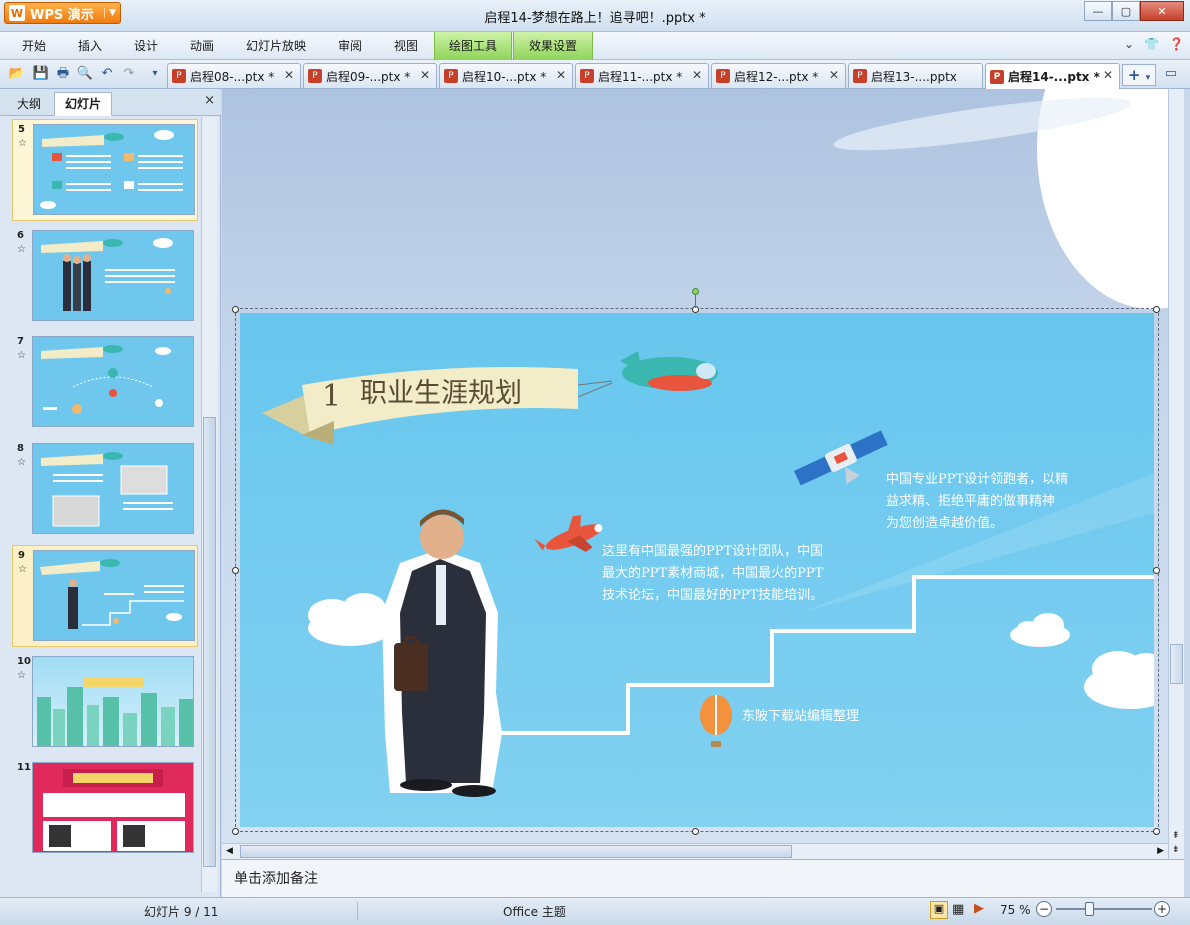 The image size is (1190, 925). I want to click on doc-tab-10: P 启程10-...ptx * ✕, so click(506, 75).